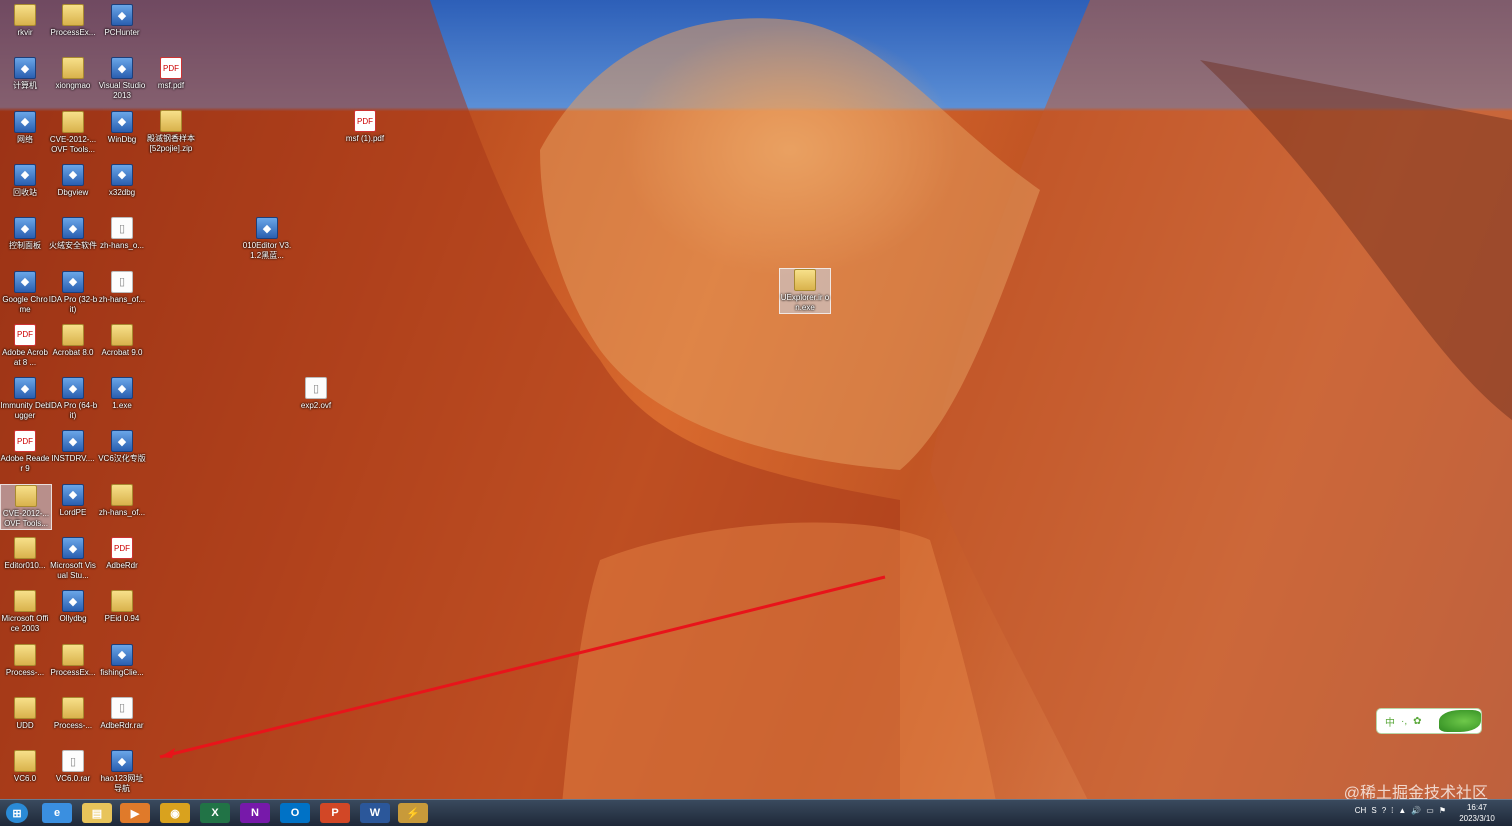  I want to click on ime-leaf-logo-icon, so click(1460, 721).